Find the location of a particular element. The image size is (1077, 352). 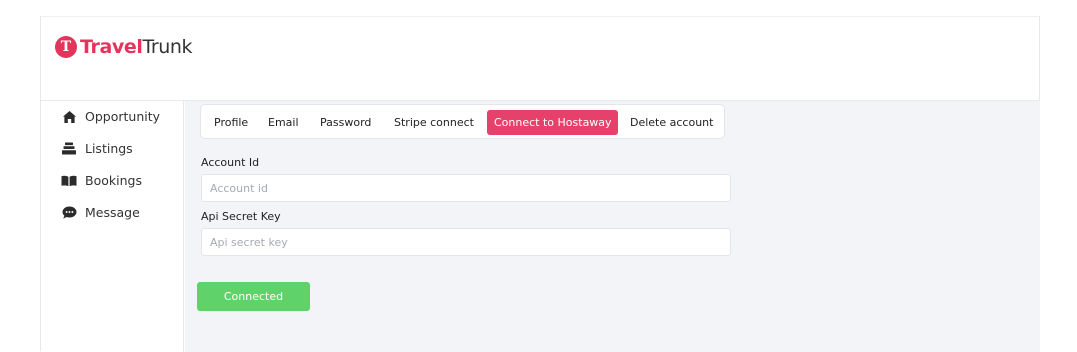

sidebar-item-listings: Listings is located at coordinates (97, 148).